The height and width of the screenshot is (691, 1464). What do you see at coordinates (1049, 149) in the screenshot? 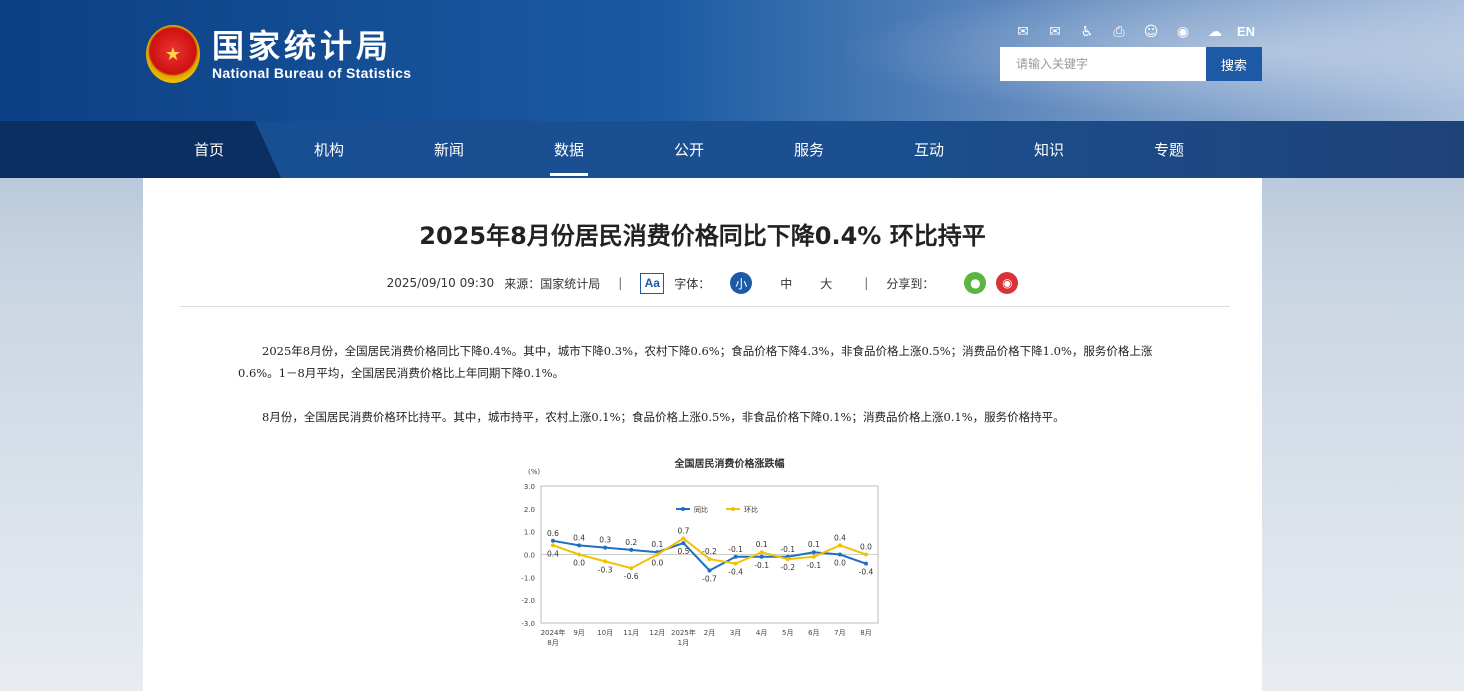
I see `nav-item-knowledge: 知识` at bounding box center [1049, 149].